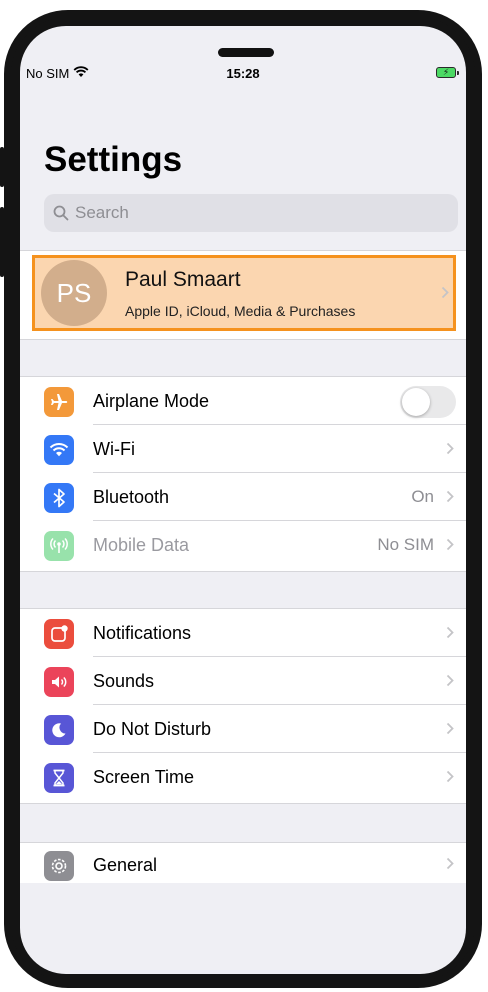 The image size is (488, 992). I want to click on airplane-mode-toggle, so click(428, 402).